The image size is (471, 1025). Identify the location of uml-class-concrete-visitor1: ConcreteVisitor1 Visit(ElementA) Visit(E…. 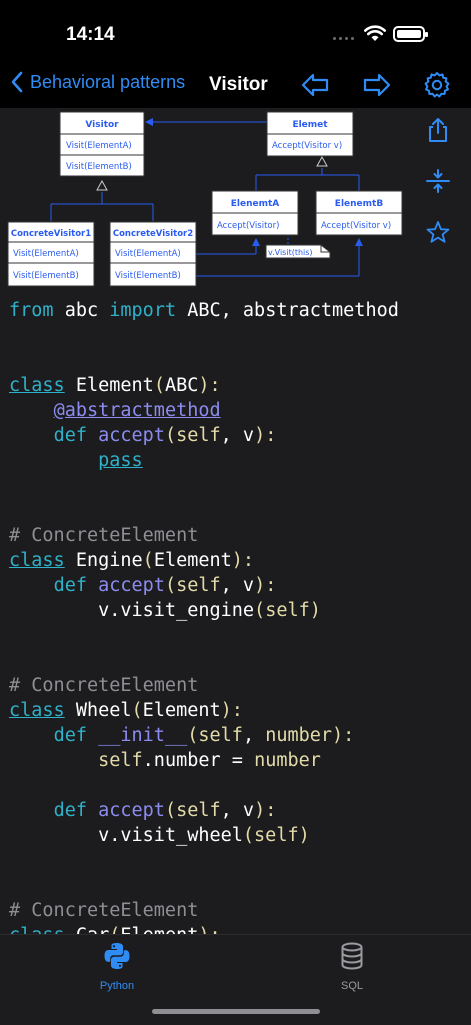
(51, 254).